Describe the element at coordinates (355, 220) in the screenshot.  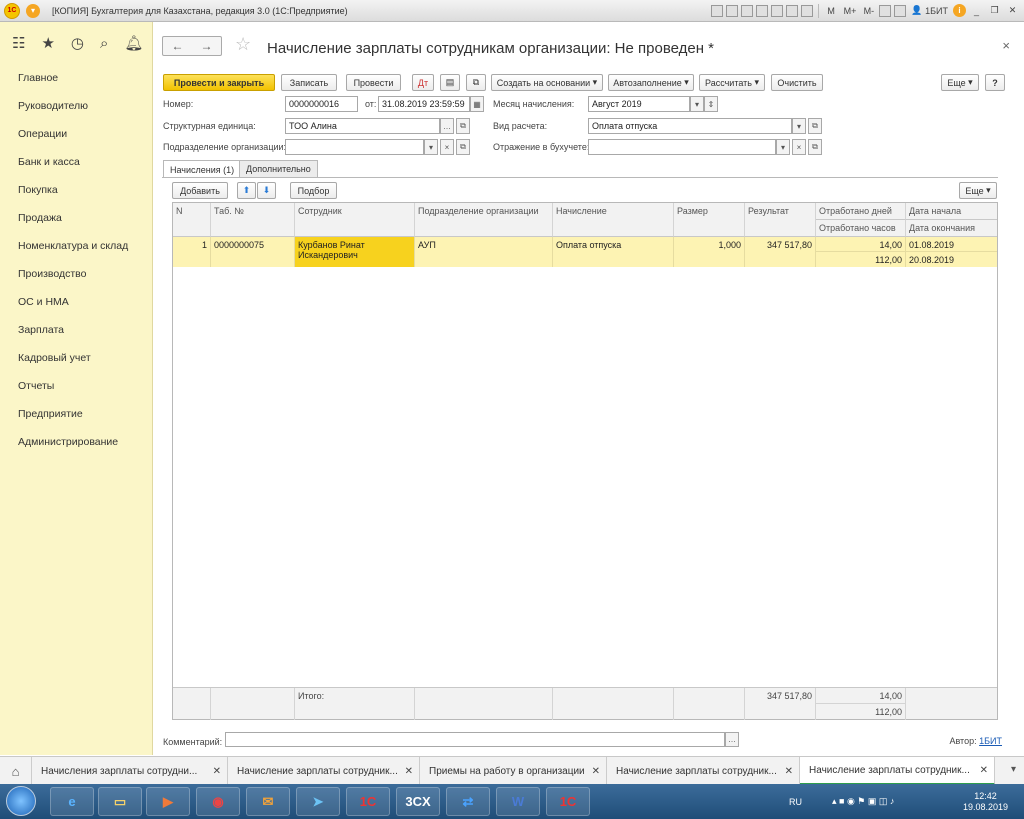
I see `col-header-employee: Сотрудник` at that location.